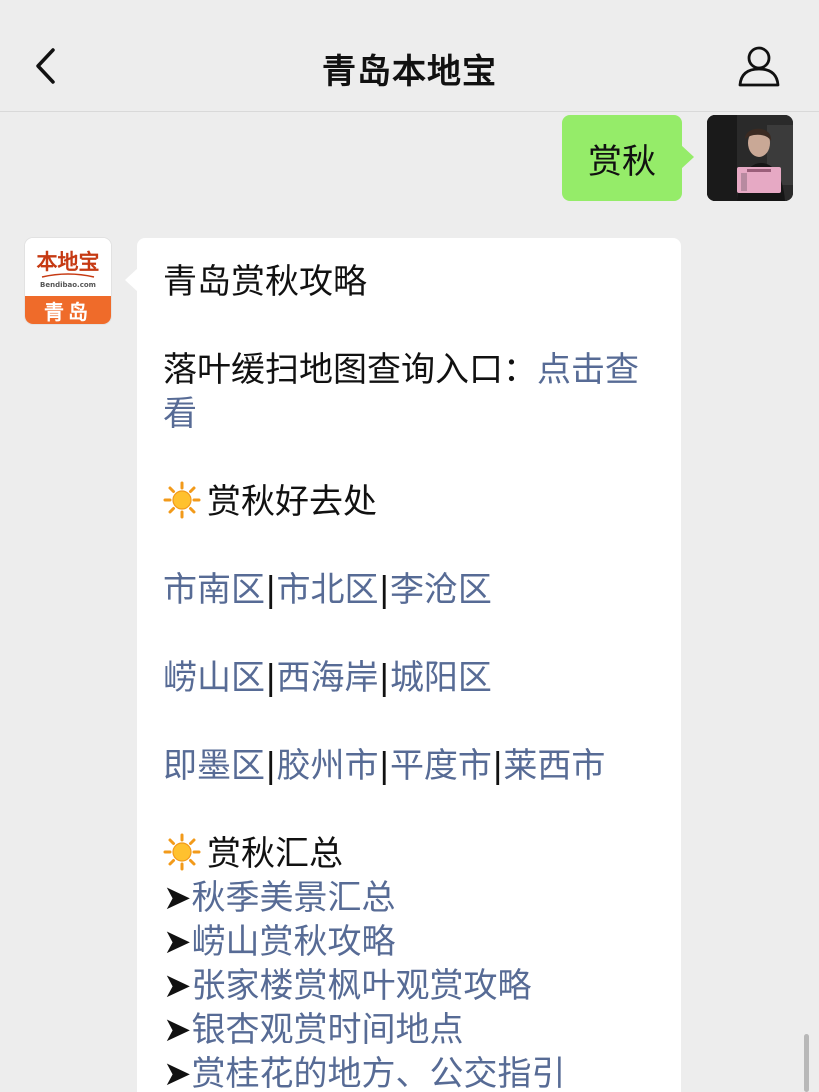 This screenshot has width=819, height=1092. I want to click on summary-link: 赏桂花的地方、公交指引, so click(379, 1073).